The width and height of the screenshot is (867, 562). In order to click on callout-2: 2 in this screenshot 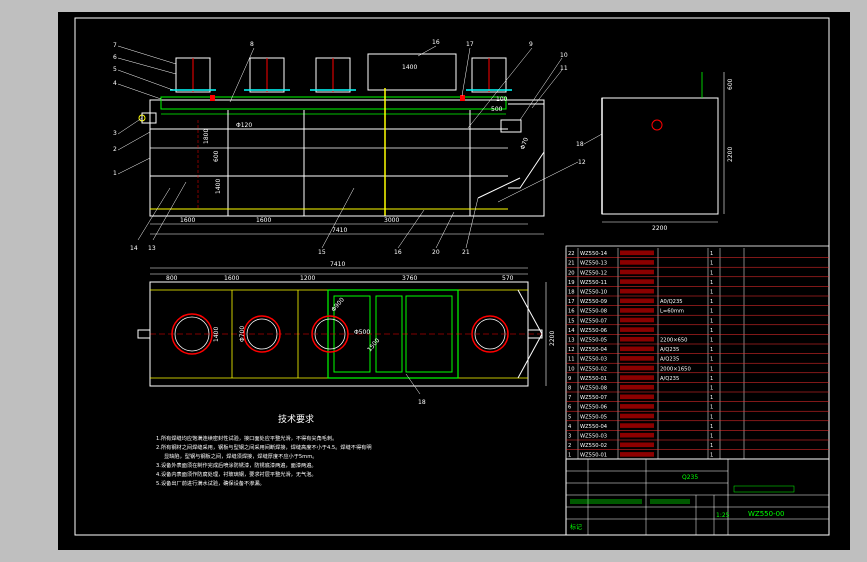, I will do `click(115, 149)`.